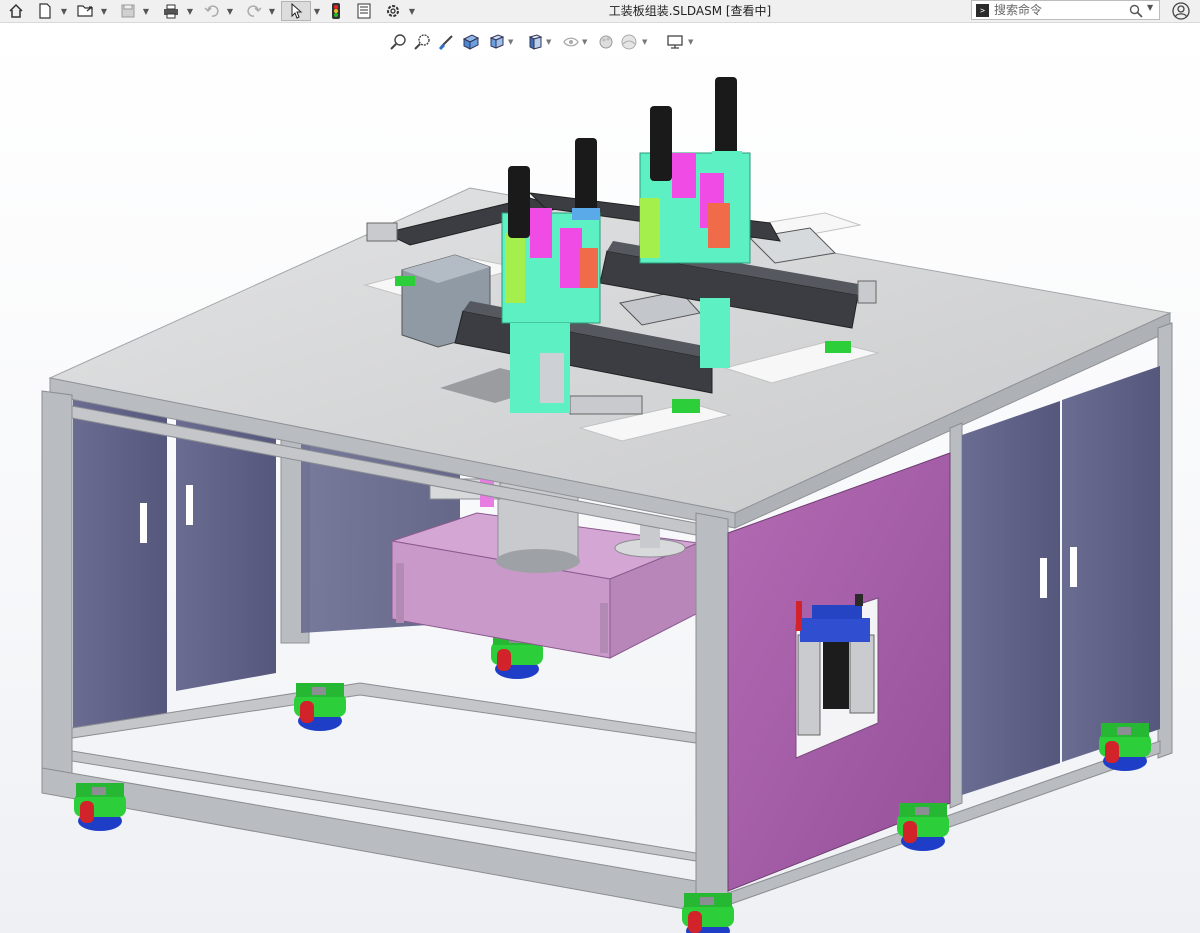 Image resolution: width=1200 pixels, height=933 pixels. Describe the element at coordinates (1049, 10) in the screenshot. I see `search-input` at that location.